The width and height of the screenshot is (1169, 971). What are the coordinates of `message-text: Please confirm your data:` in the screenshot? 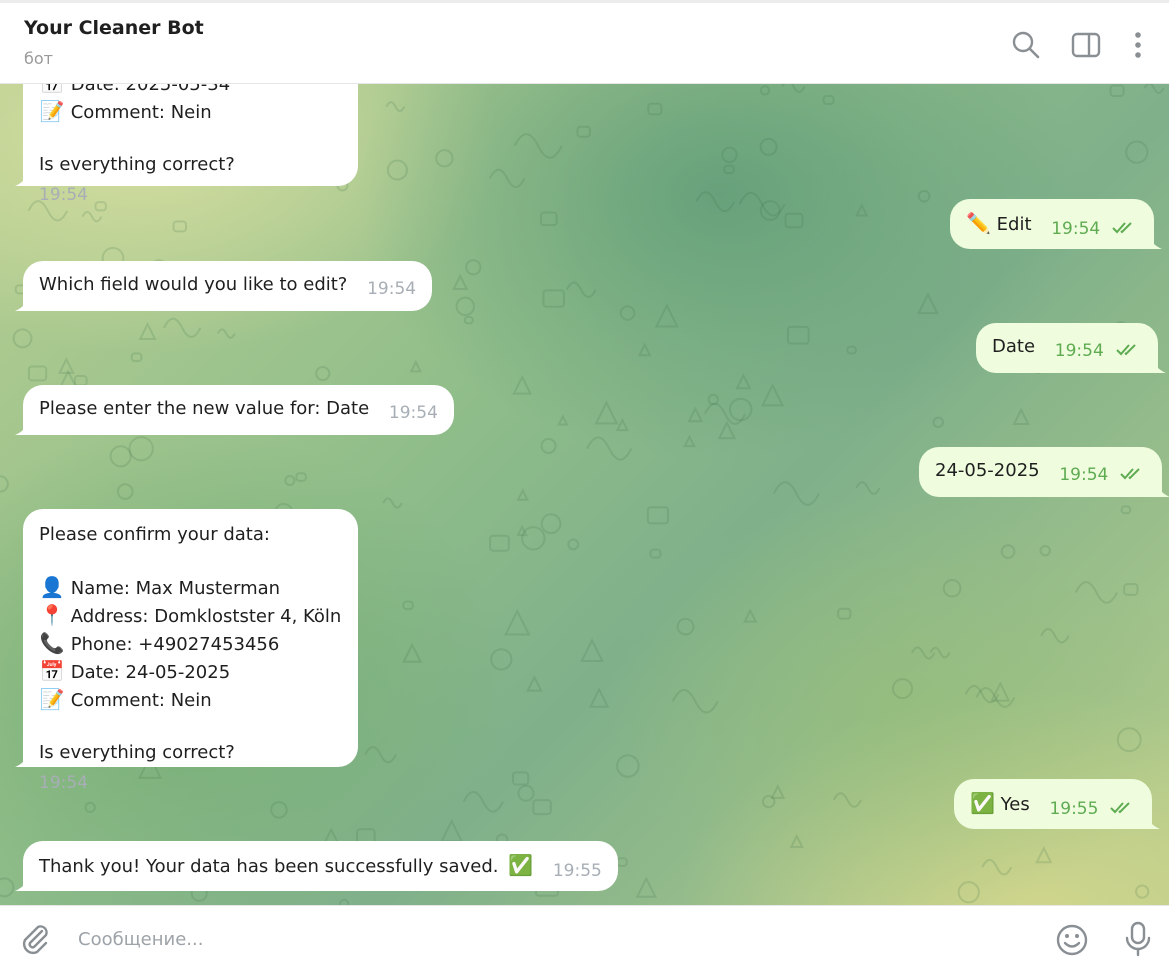 It's located at (154, 534).